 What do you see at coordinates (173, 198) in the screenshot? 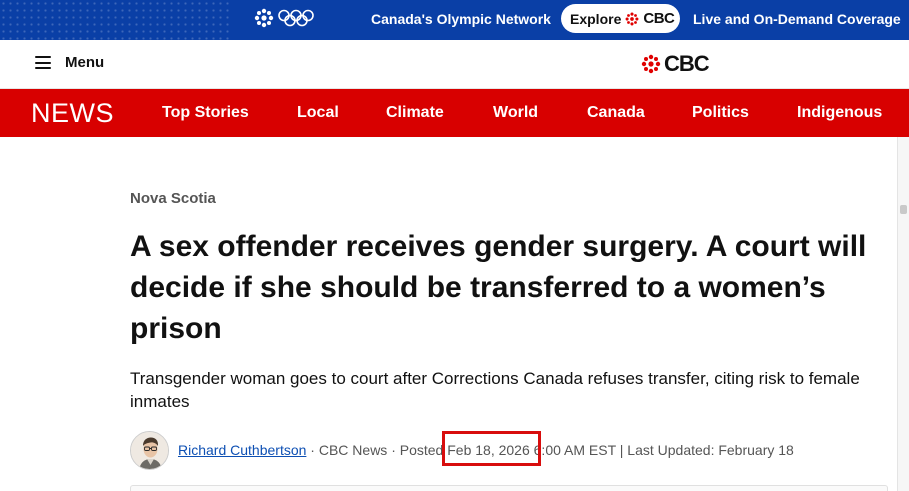
I see `section-link: Nova Scotia` at bounding box center [173, 198].